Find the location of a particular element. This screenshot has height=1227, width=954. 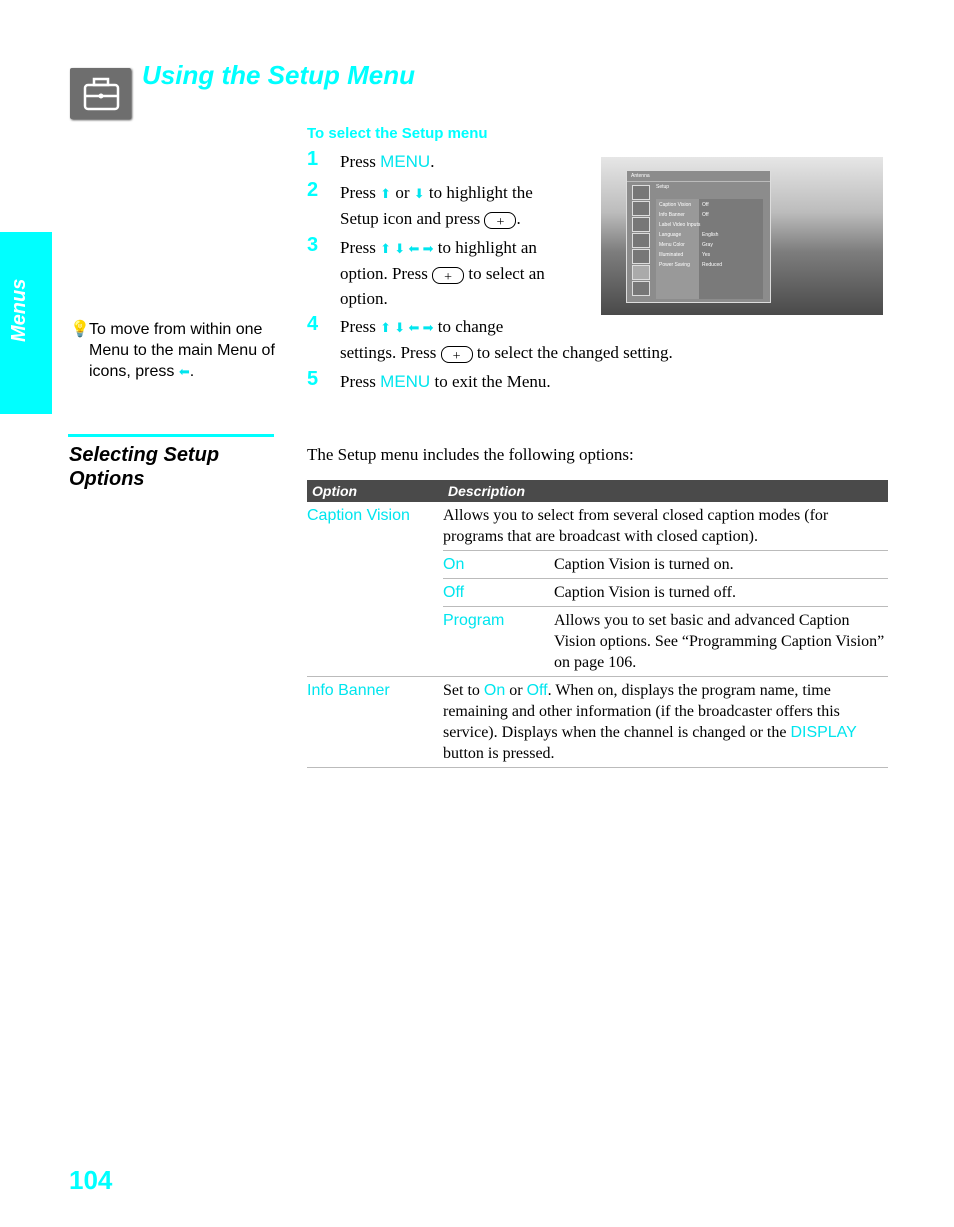

option-info-banner: Info Banner is located at coordinates (375, 722).